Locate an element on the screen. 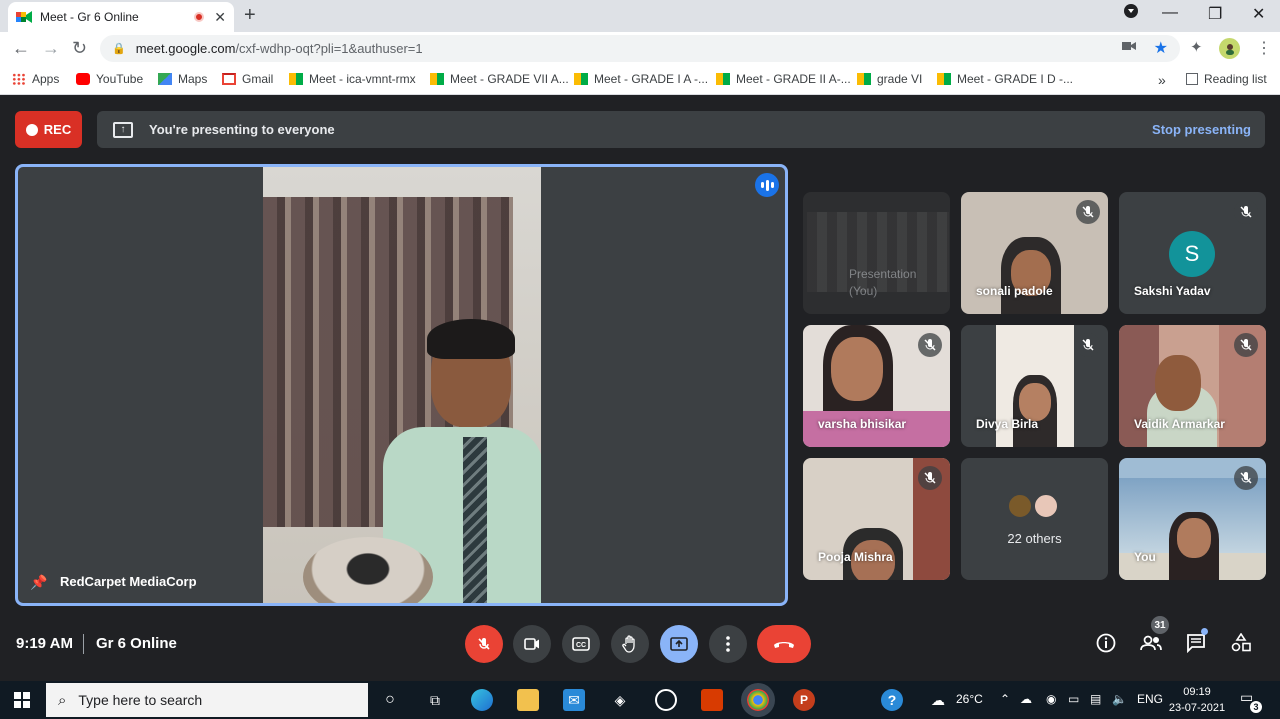 Image resolution: width=1280 pixels, height=719 pixels. url-path: /cxf-wdhp-oqt?pli=1&authuser=1 is located at coordinates (329, 48).